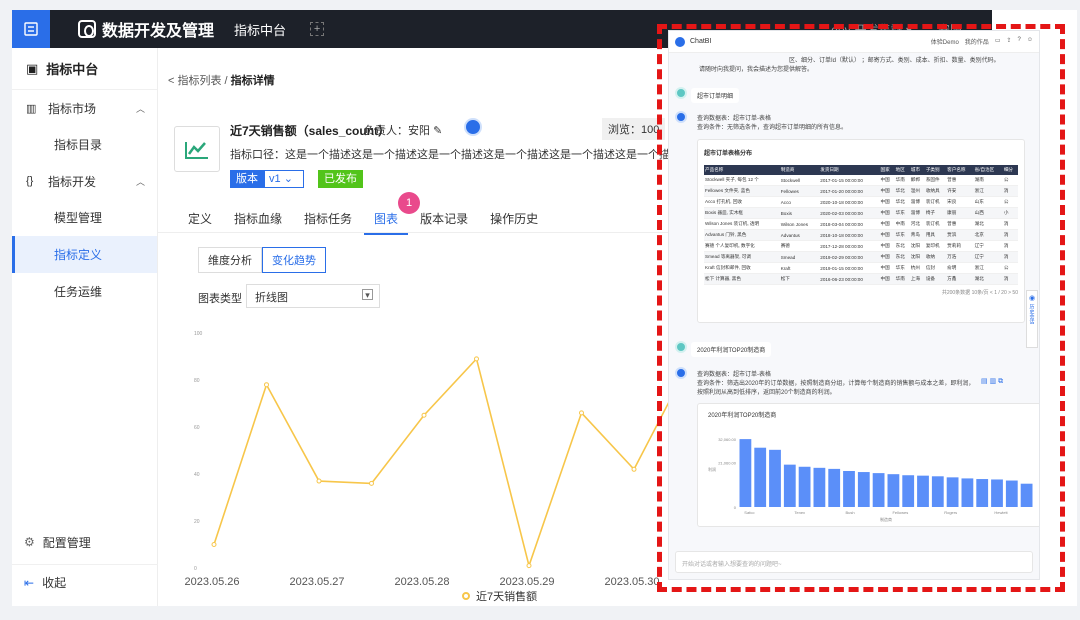 The image size is (1080, 620). I want to click on dropdown-icon: ▾, so click(367, 294).